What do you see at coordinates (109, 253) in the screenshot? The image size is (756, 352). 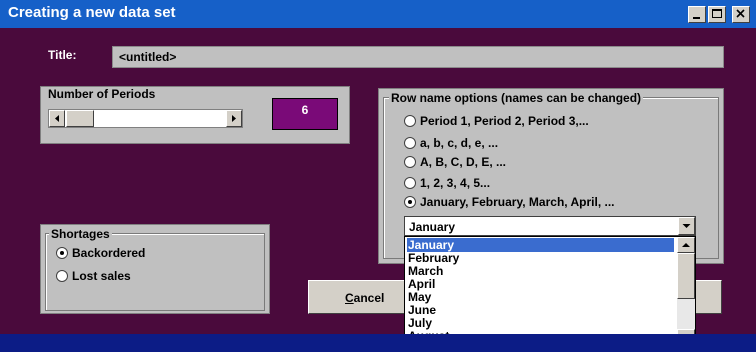 I see `shortage-option-label: Backordered` at bounding box center [109, 253].